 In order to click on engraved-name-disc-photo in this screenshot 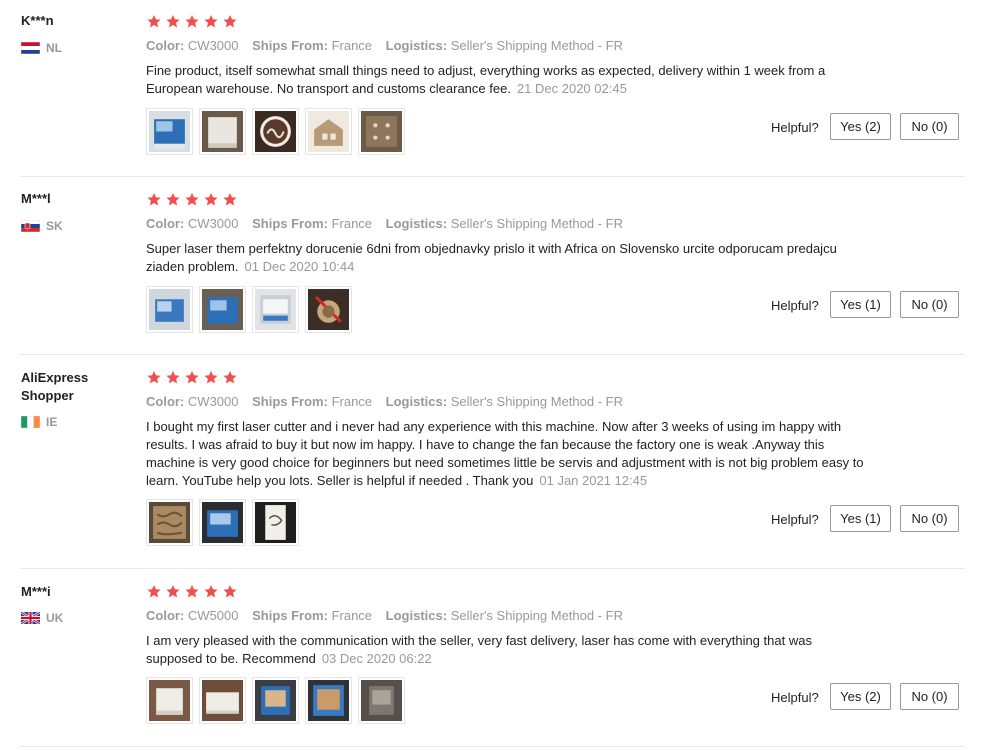, I will do `click(275, 131)`.